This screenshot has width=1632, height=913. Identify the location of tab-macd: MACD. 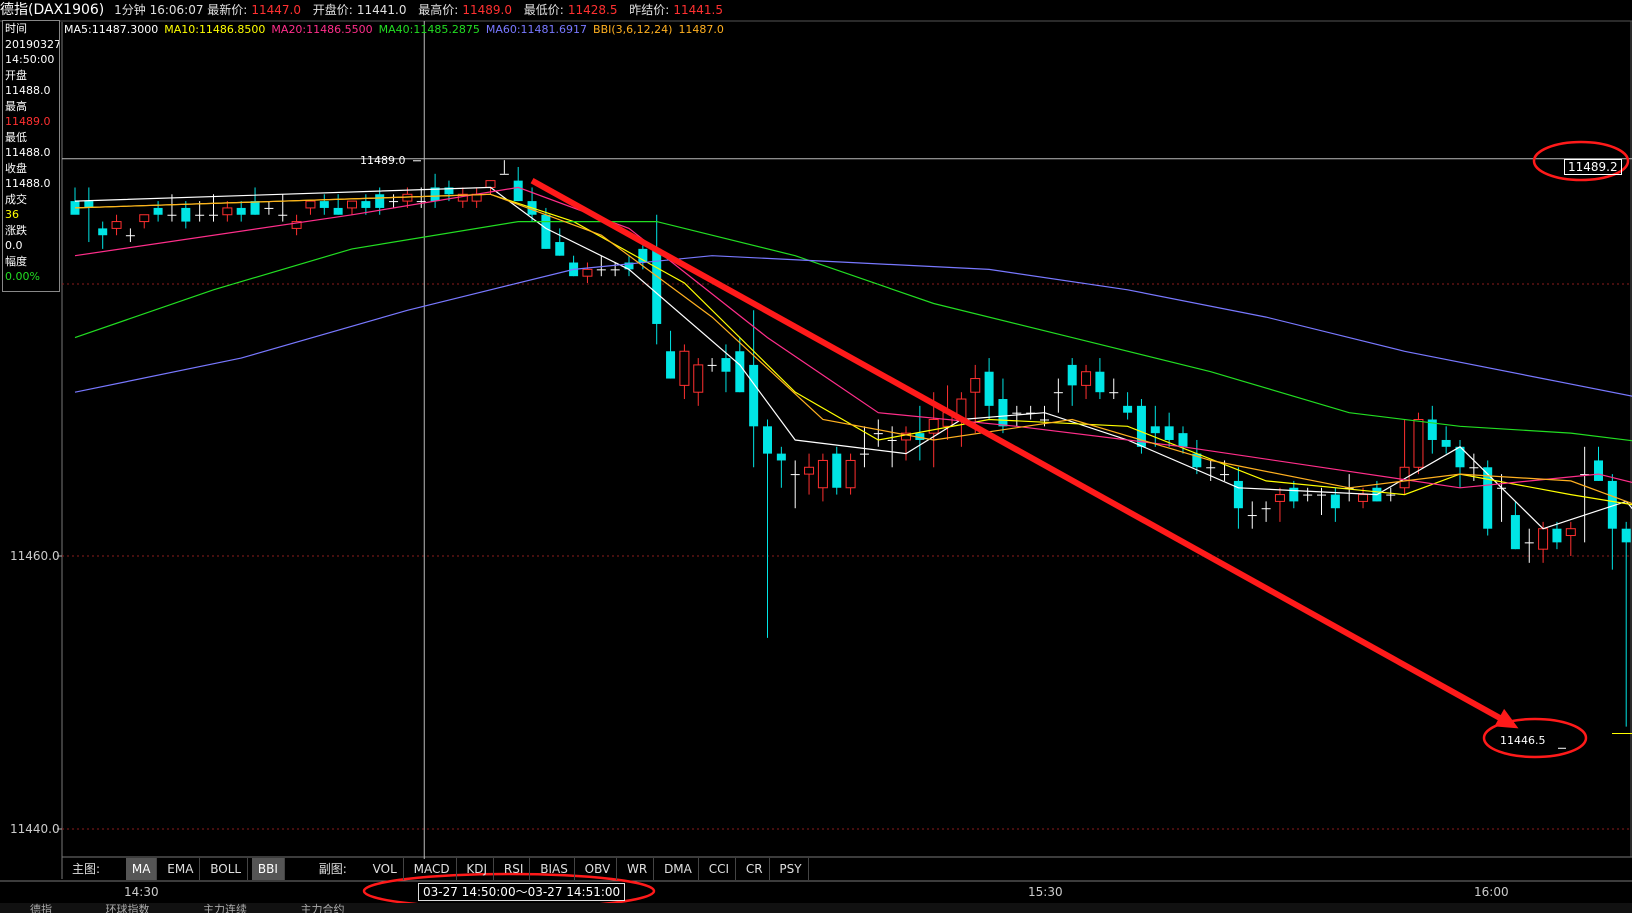
(432, 869).